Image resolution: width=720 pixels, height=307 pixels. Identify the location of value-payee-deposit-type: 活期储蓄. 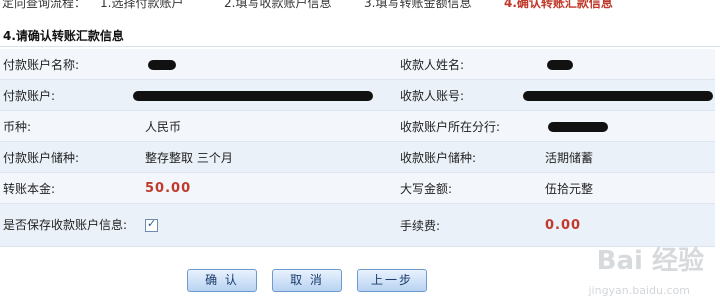
(630, 157).